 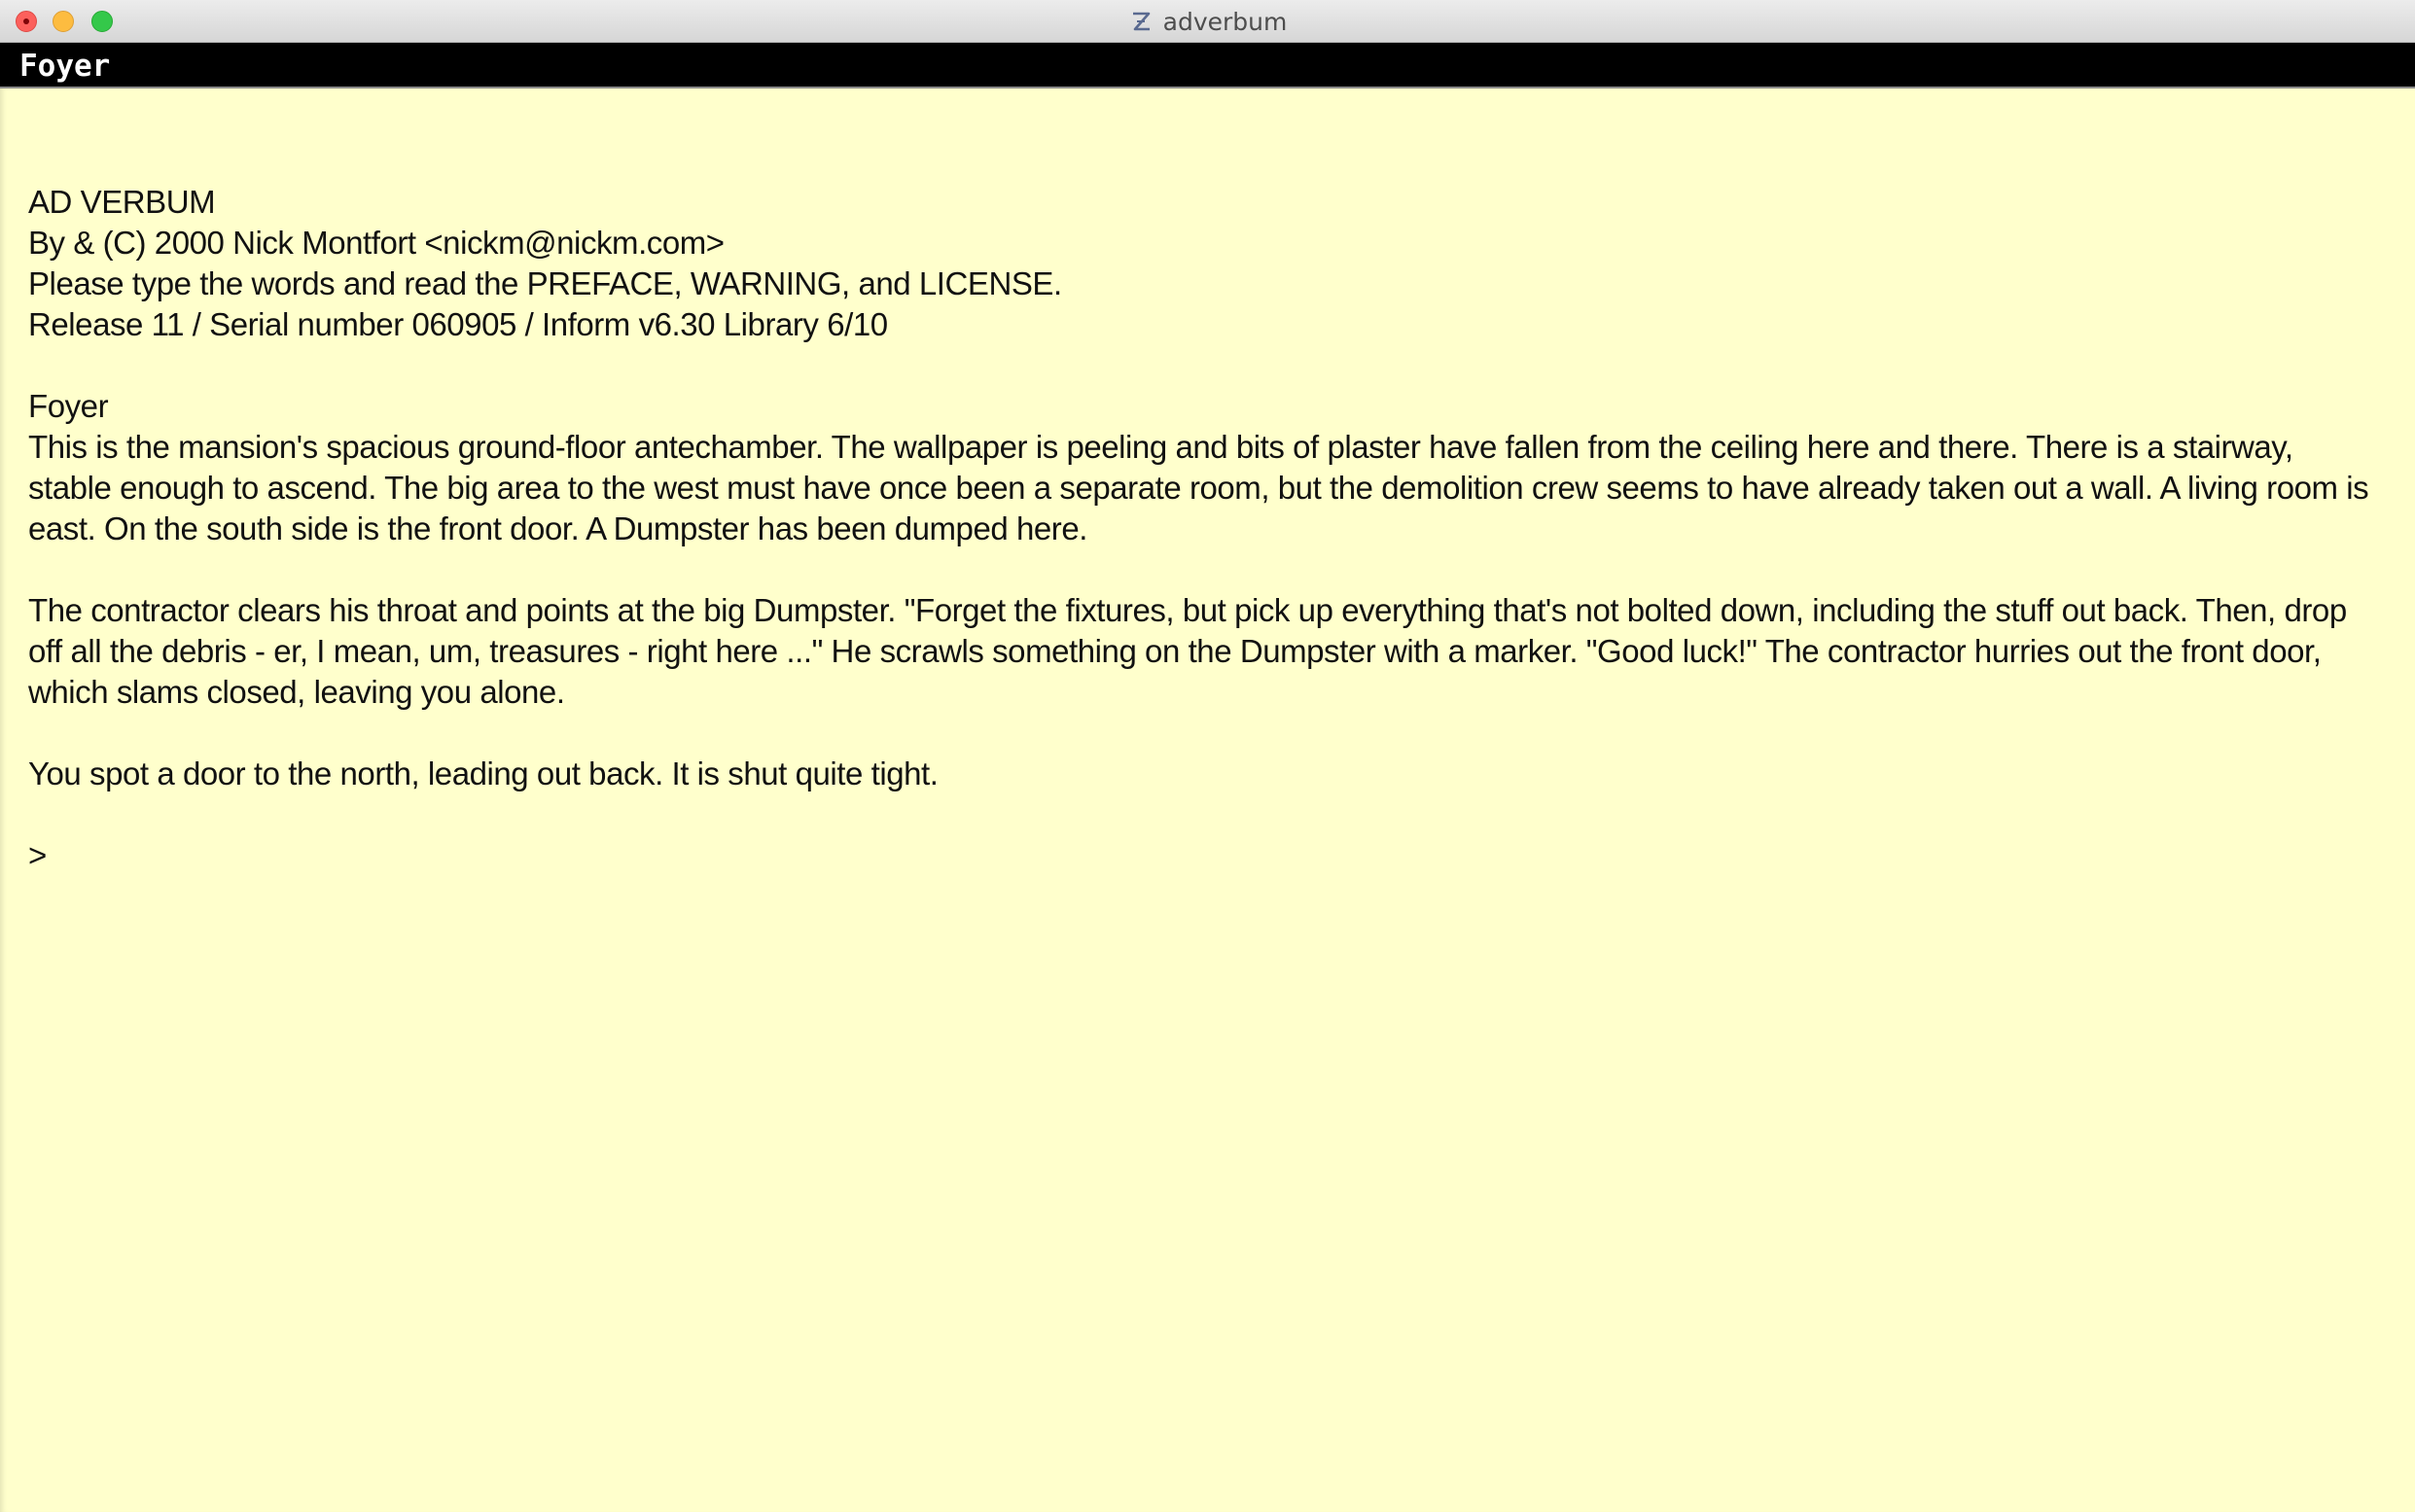 I want to click on z-machine-icon, so click(x=1141, y=21).